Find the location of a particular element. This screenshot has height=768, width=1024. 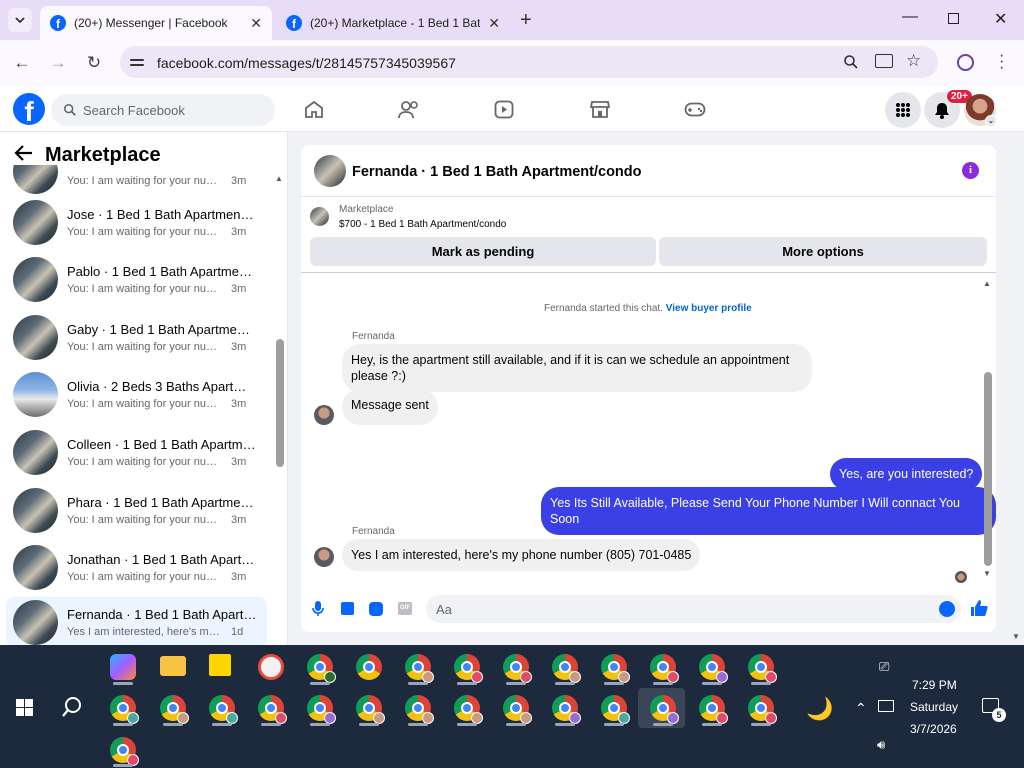

notification-count-badge: 5 is located at coordinates (999, 715).